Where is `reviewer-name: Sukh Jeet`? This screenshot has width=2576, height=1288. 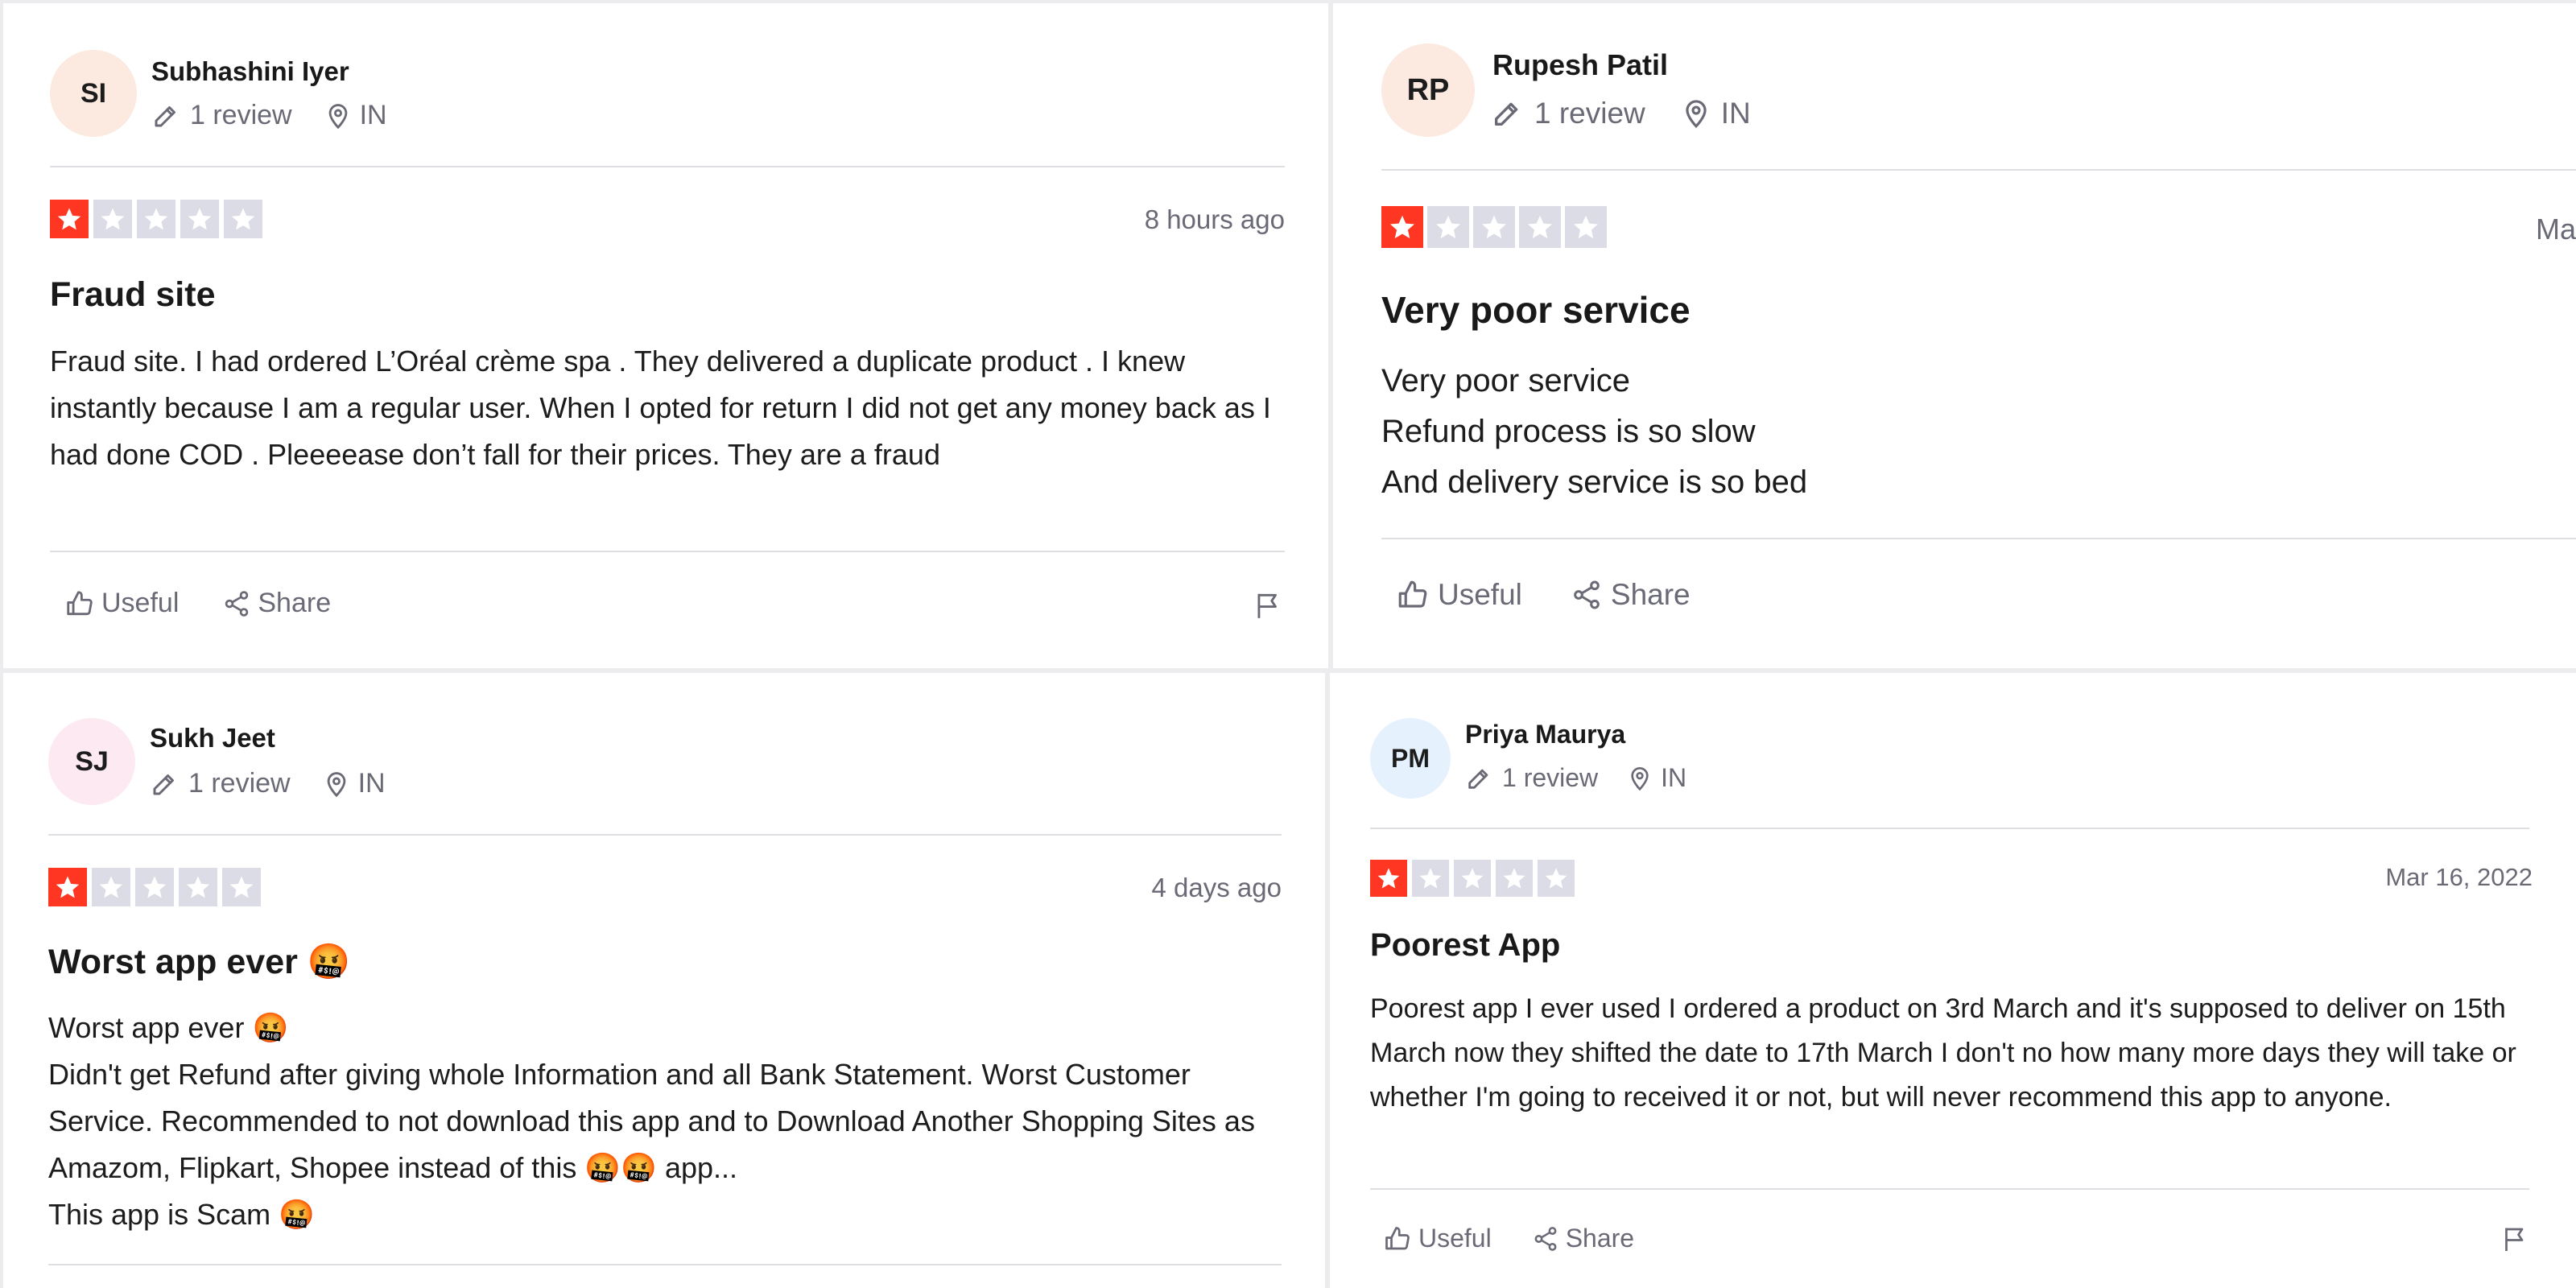 reviewer-name: Sukh Jeet is located at coordinates (212, 738).